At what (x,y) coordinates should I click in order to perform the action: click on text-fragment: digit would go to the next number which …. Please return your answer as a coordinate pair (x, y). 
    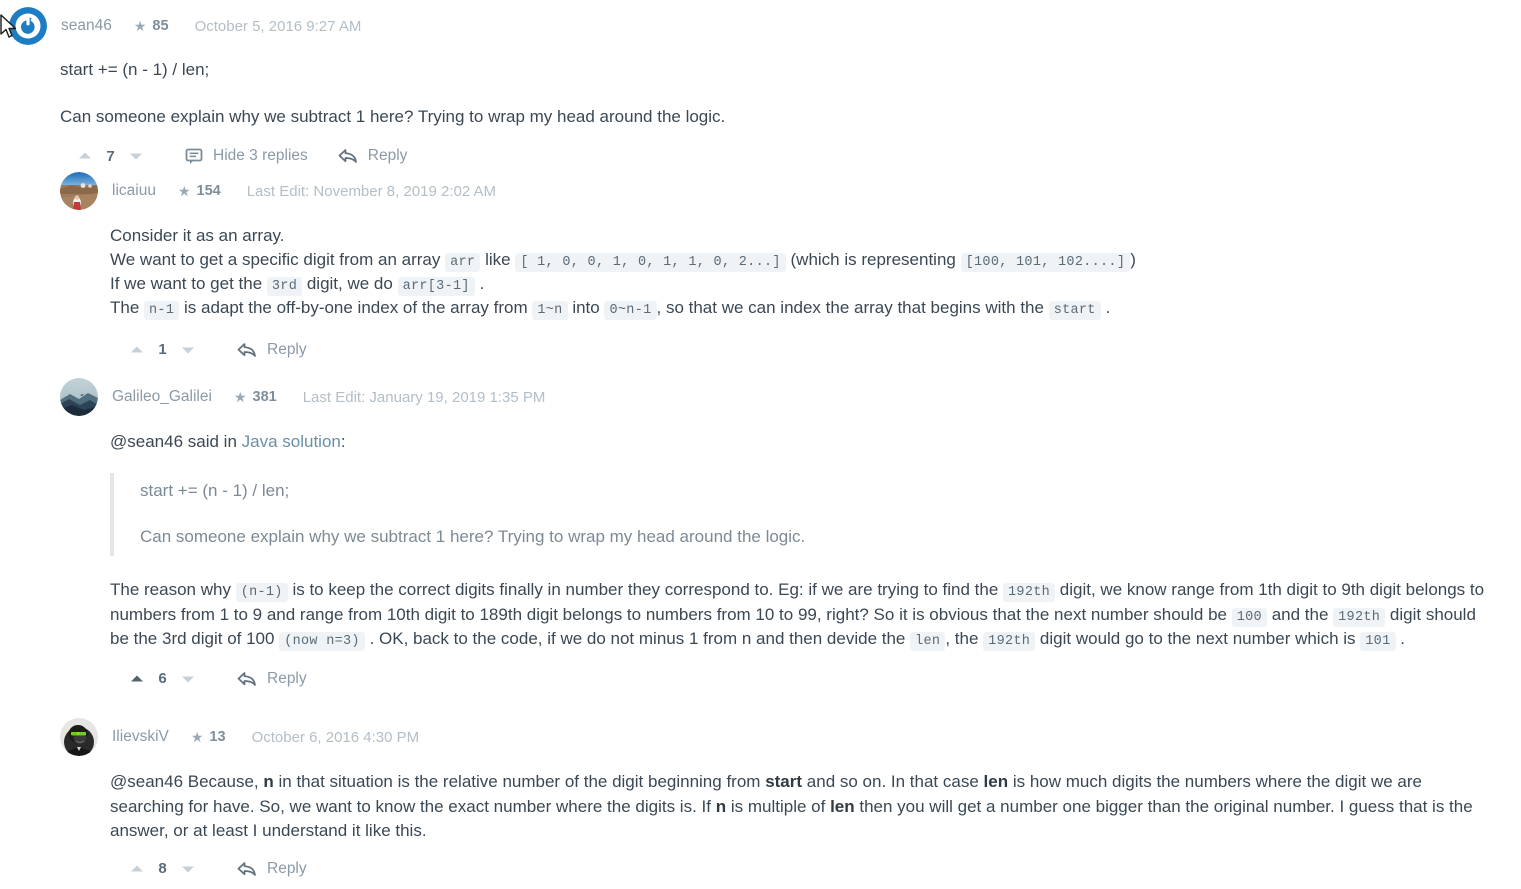
    Looking at the image, I should click on (1197, 639).